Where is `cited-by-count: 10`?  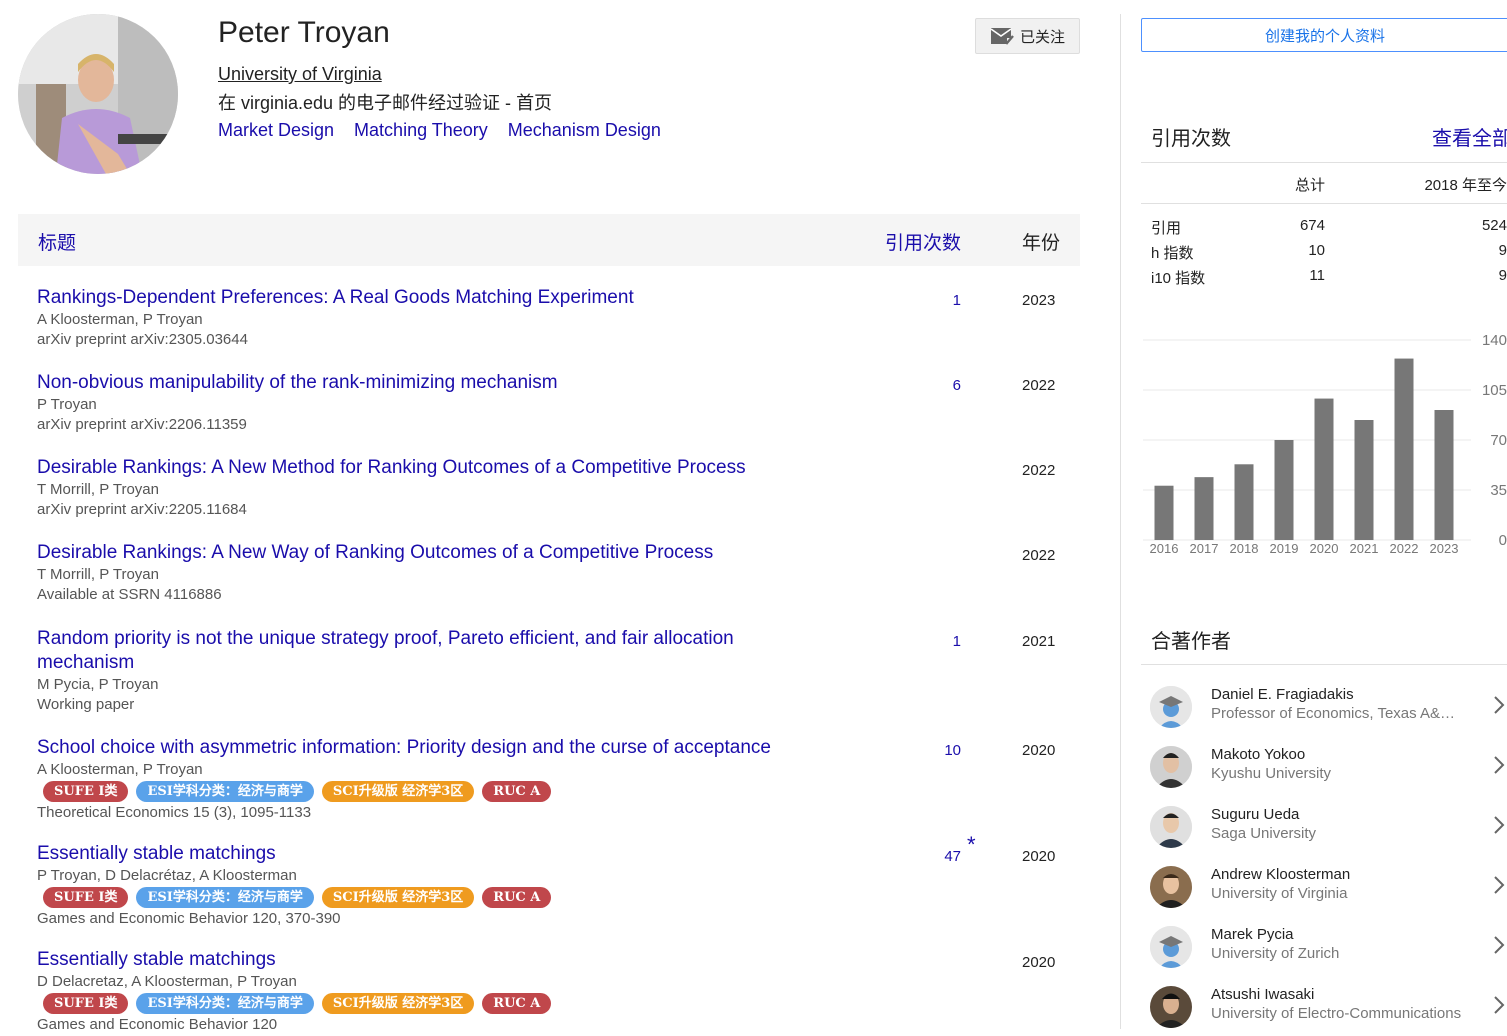
cited-by-count: 10 is located at coordinates (944, 750).